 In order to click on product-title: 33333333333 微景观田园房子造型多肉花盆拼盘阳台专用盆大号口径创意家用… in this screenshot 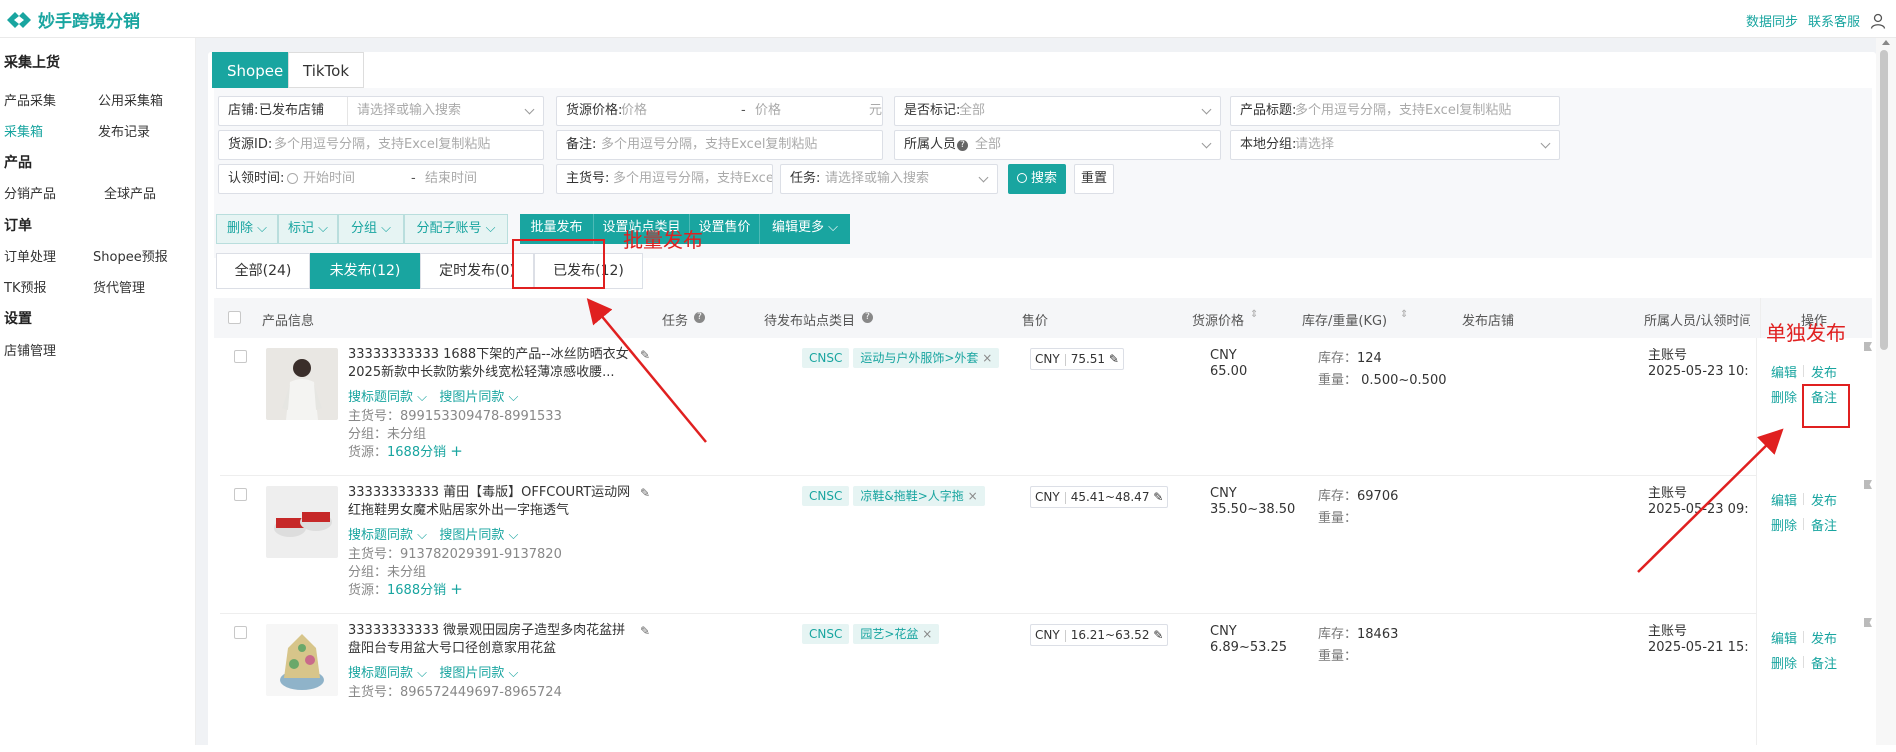, I will do `click(493, 640)`.